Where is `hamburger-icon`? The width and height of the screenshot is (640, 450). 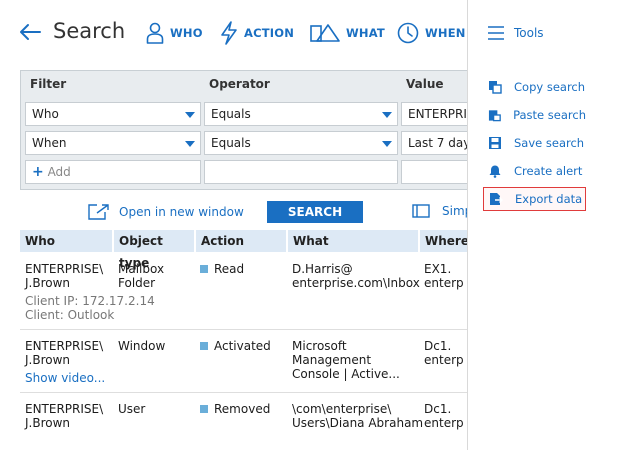
hamburger-icon is located at coordinates (496, 33).